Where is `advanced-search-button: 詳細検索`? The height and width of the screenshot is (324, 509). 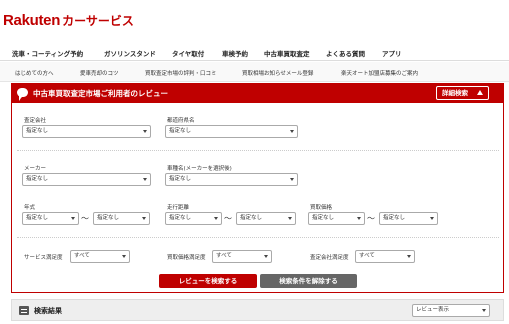
advanced-search-button: 詳細検索 is located at coordinates (462, 93).